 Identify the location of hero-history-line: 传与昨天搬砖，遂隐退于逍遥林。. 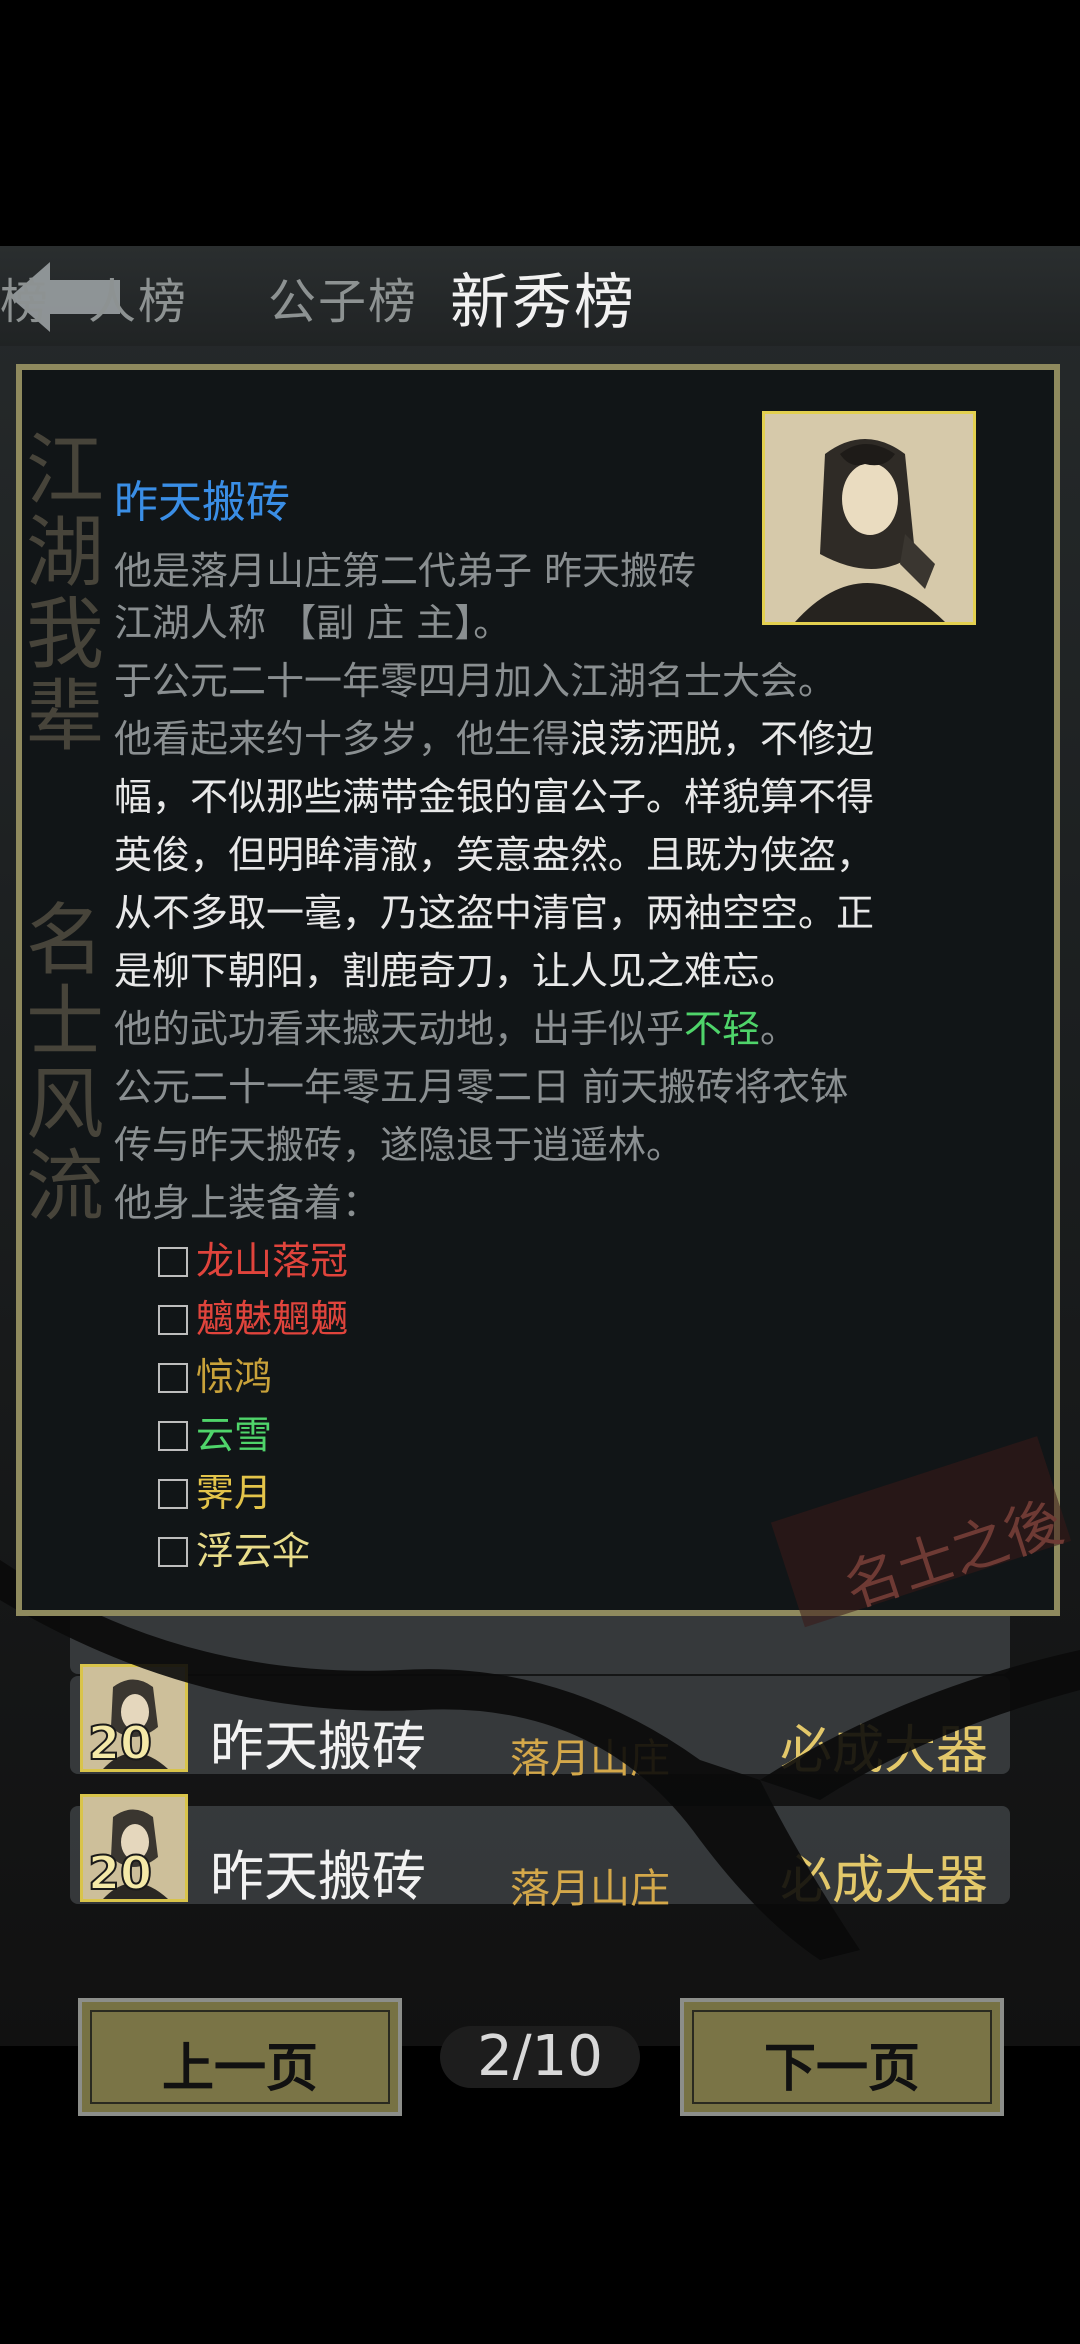
(399, 1145).